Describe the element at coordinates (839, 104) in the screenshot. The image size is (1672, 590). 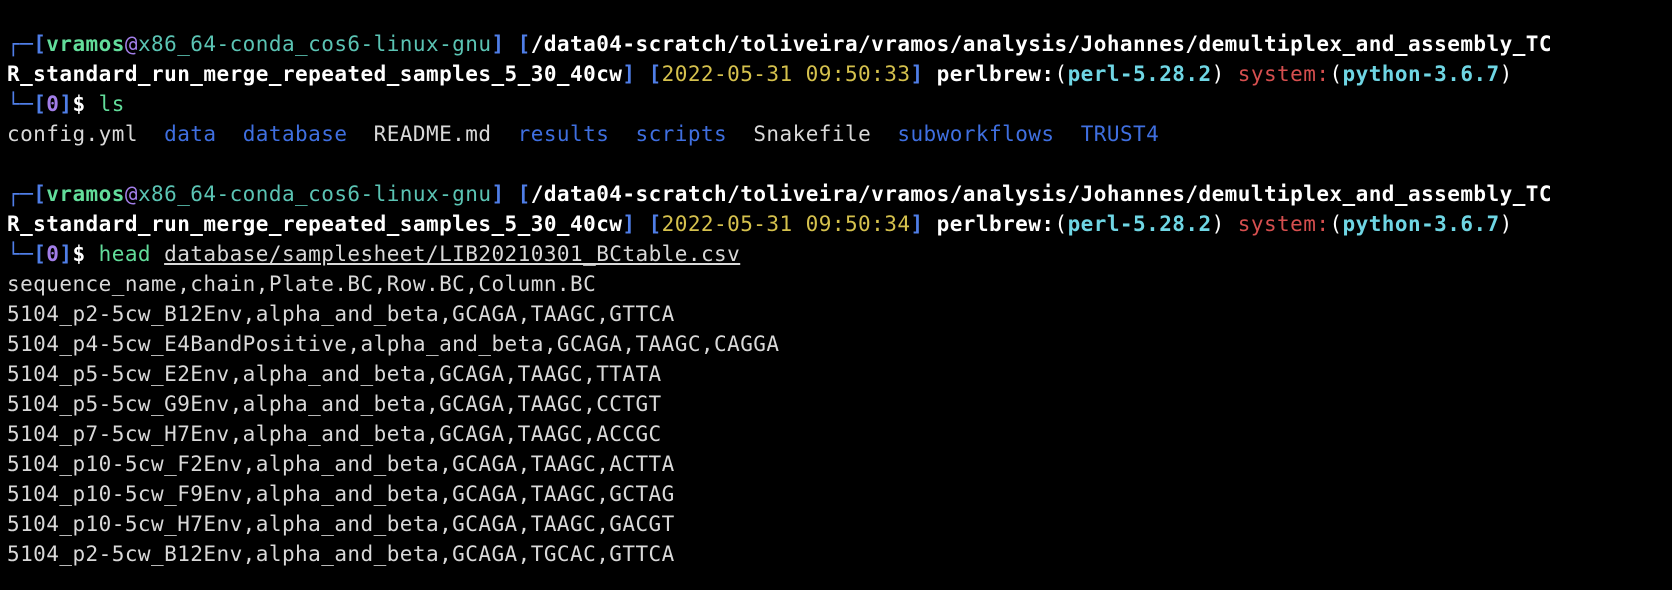
I see `prompt-command-line: └─[0]$ ls` at that location.